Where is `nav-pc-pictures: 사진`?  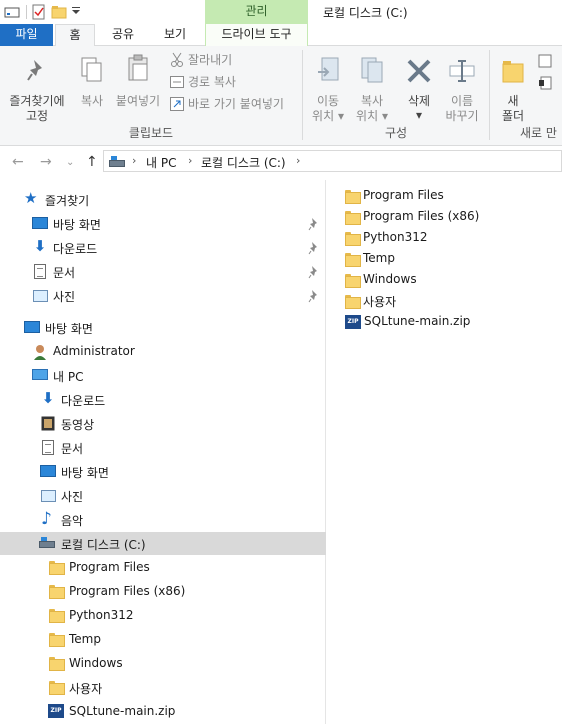
nav-pc-pictures: 사진 is located at coordinates (163, 496).